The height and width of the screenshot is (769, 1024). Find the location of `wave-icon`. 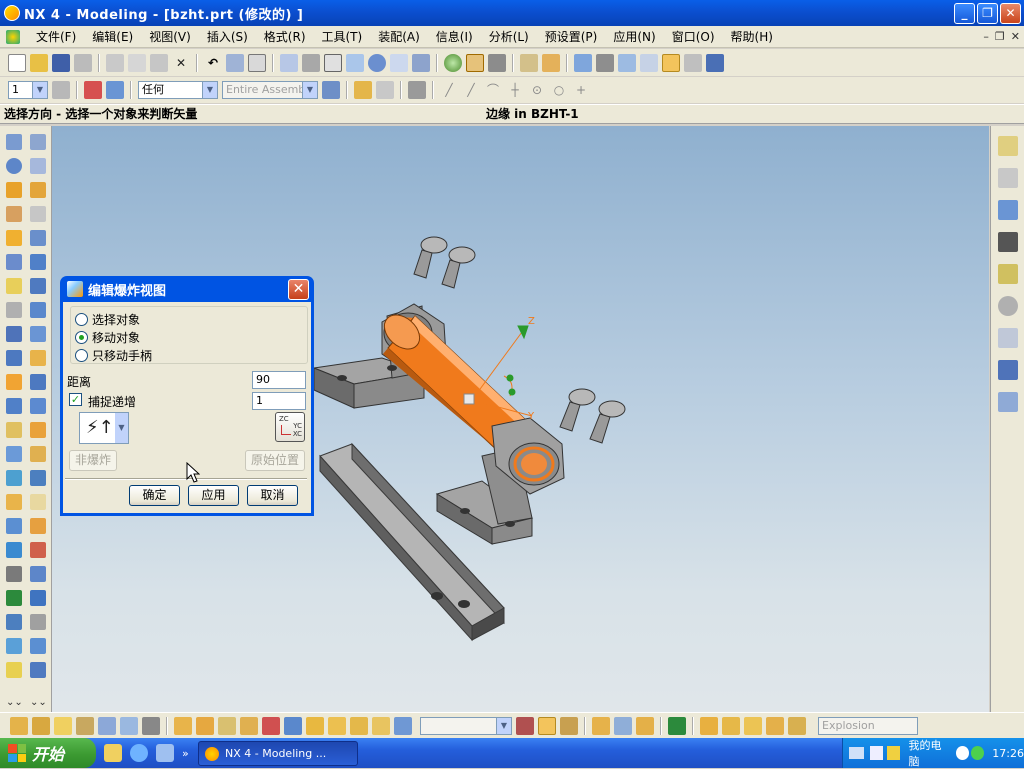

wave-icon is located at coordinates (38, 502).